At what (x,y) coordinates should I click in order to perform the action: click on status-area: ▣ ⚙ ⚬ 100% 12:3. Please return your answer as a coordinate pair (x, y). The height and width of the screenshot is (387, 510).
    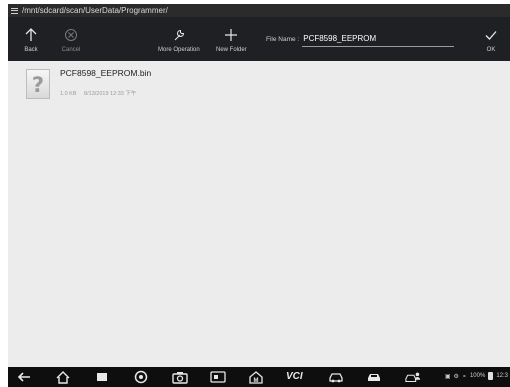
    Looking at the image, I should click on (476, 376).